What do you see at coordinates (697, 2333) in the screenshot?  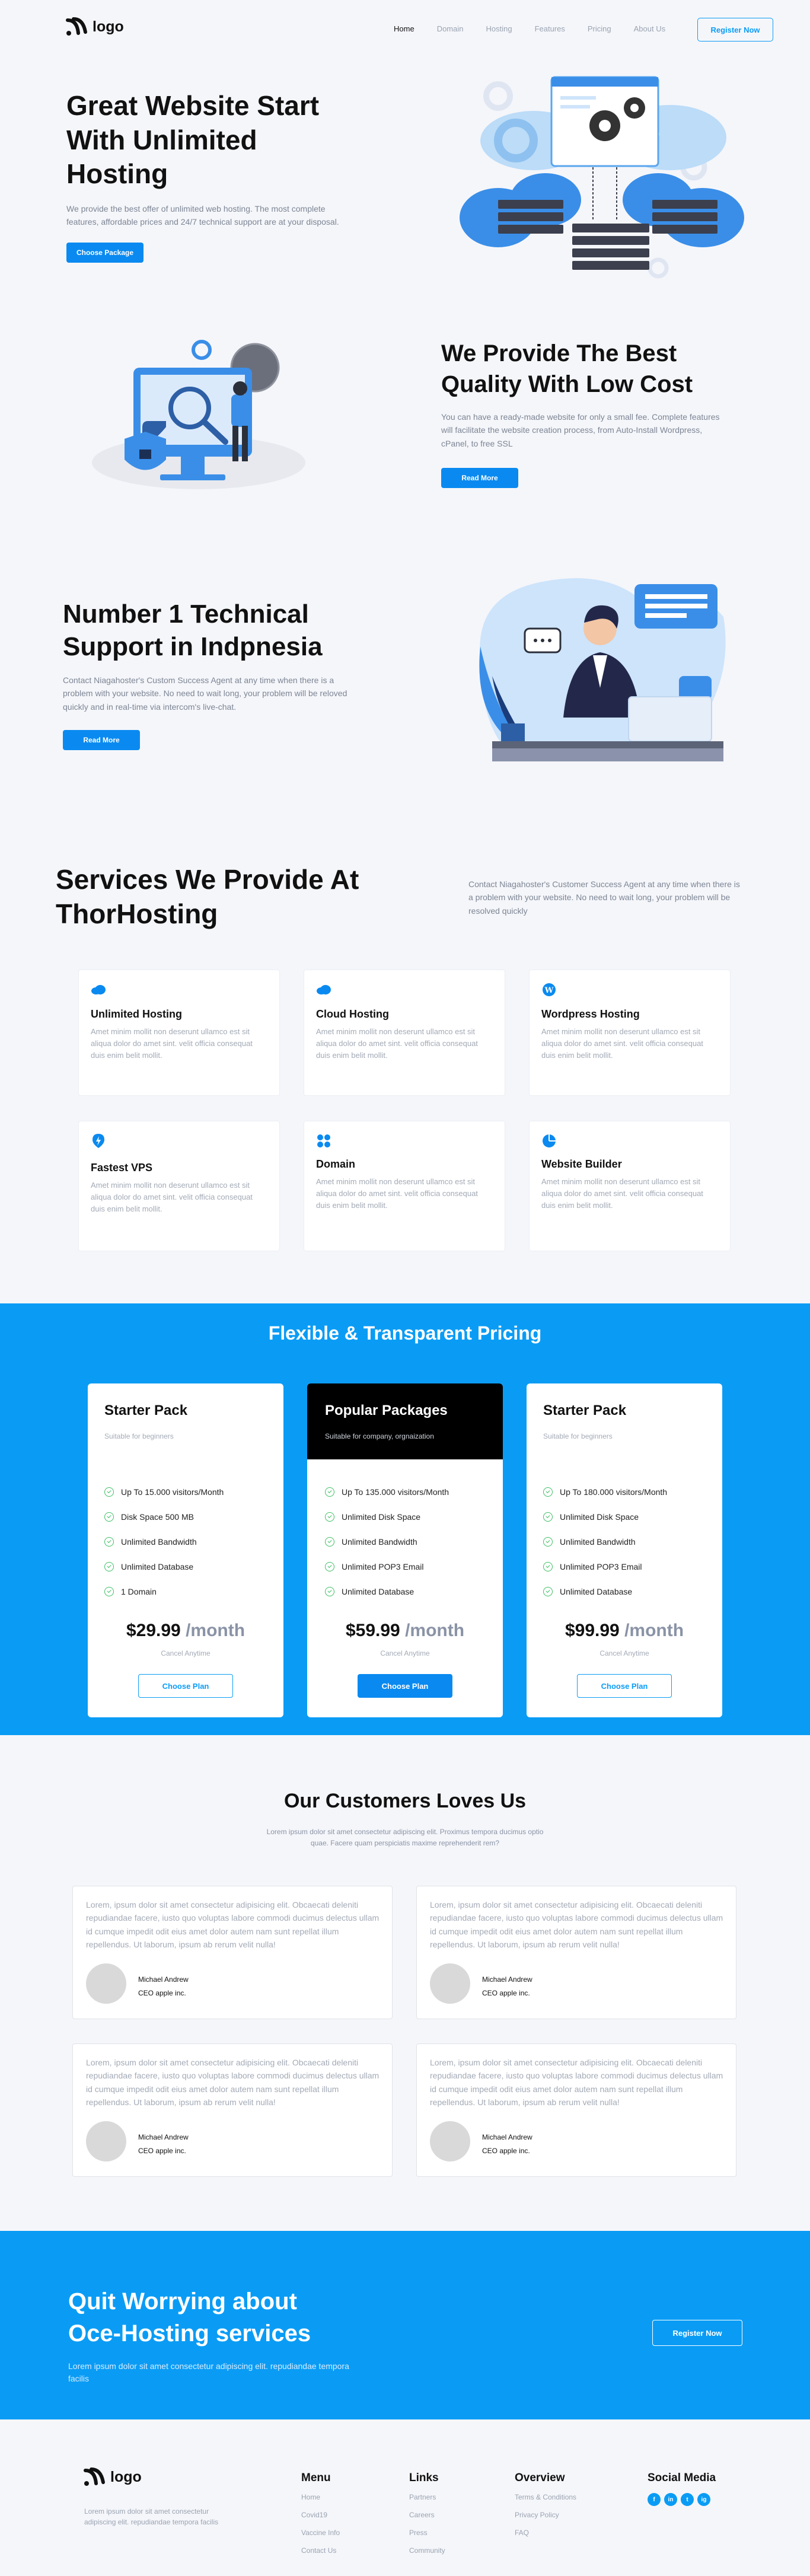 I see `cta-register-button: Register Now` at bounding box center [697, 2333].